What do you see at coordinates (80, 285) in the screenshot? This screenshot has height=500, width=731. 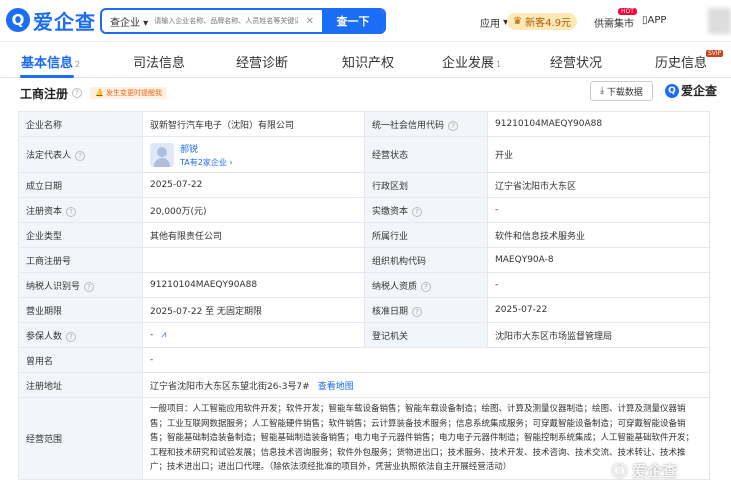 I see `label-tax-id: 纳税人识别号?` at bounding box center [80, 285].